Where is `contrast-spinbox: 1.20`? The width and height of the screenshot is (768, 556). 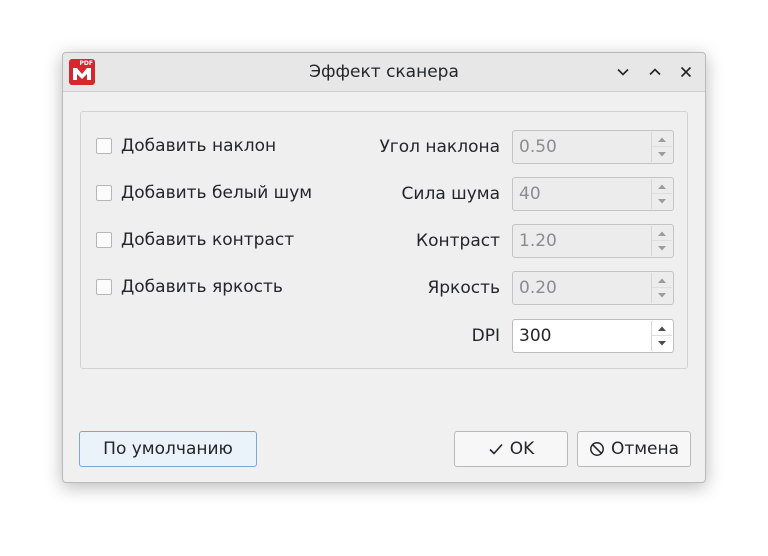
contrast-spinbox: 1.20 is located at coordinates (593, 241).